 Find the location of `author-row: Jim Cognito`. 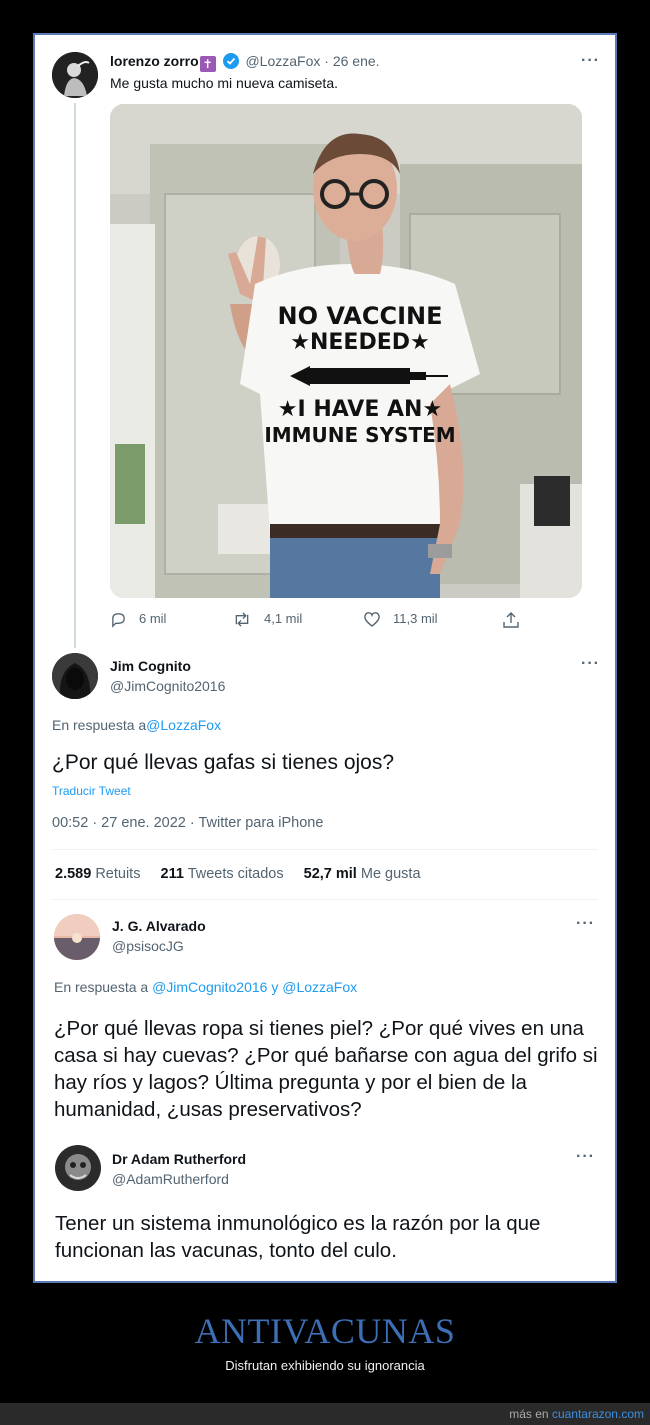

author-row: Jim Cognito is located at coordinates (150, 666).